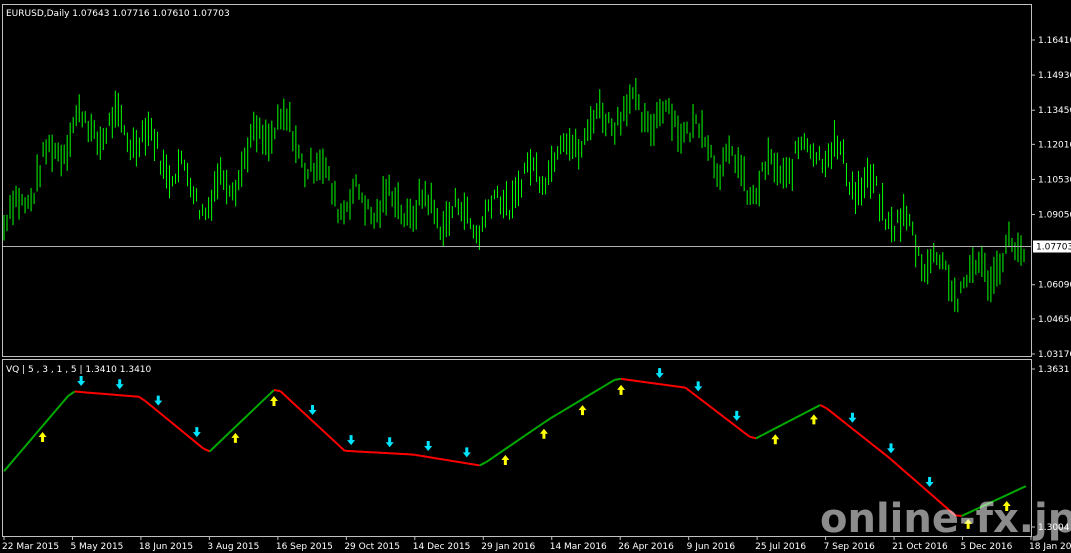 Image resolution: width=1071 pixels, height=553 pixels. What do you see at coordinates (1054, 286) in the screenshot?
I see `y-tick-label: 1.06090` at bounding box center [1054, 286].